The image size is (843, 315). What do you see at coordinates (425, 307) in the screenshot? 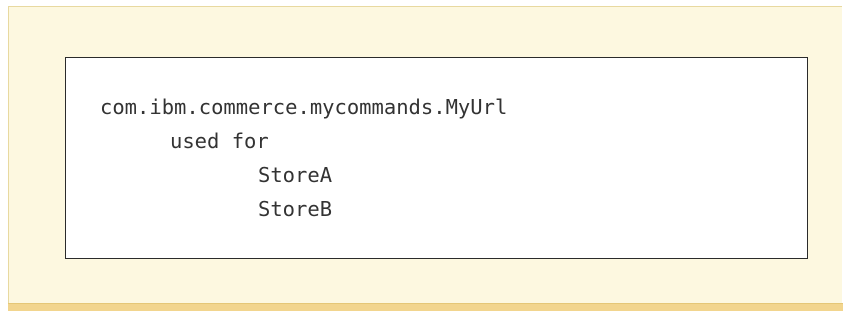
I see `note-panel-bottom-border` at bounding box center [425, 307].